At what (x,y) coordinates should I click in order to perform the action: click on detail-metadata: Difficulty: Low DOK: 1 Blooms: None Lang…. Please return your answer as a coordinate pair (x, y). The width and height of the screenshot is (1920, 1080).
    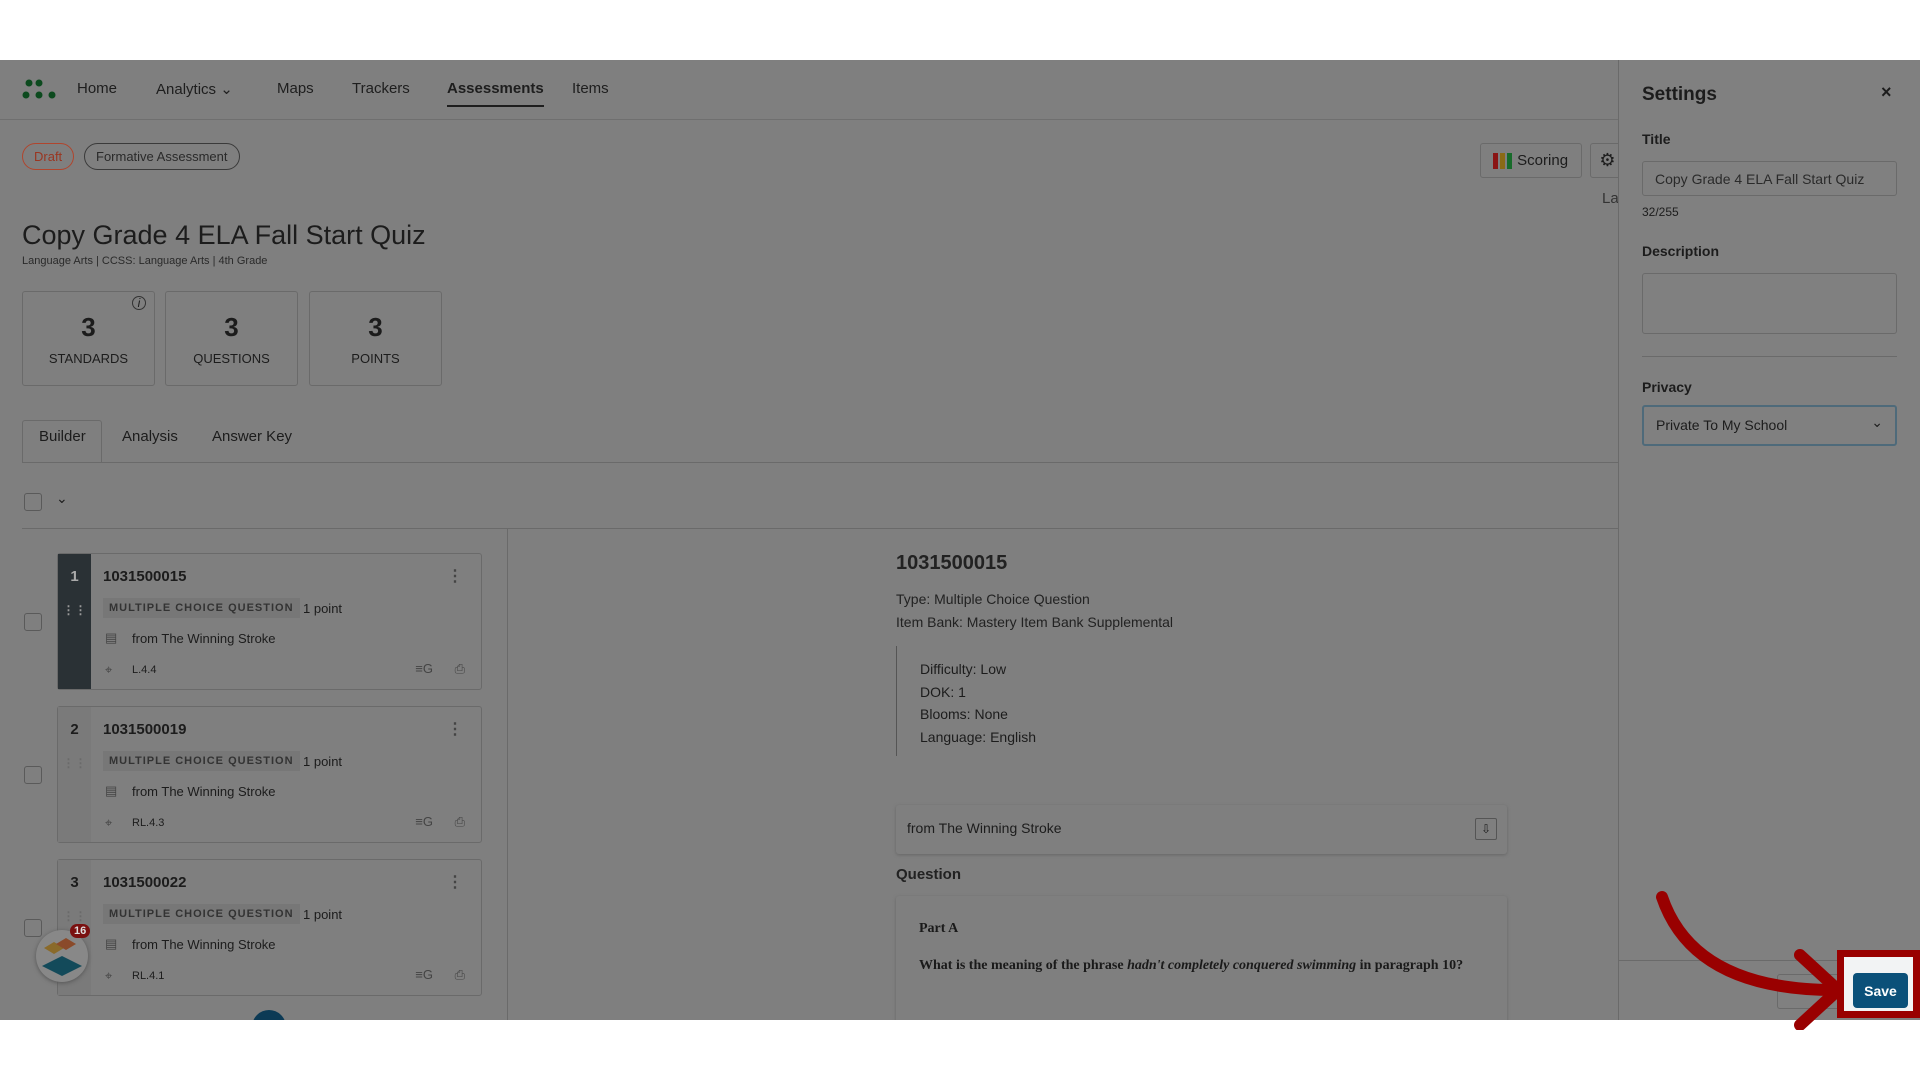
    Looking at the image, I should click on (966, 701).